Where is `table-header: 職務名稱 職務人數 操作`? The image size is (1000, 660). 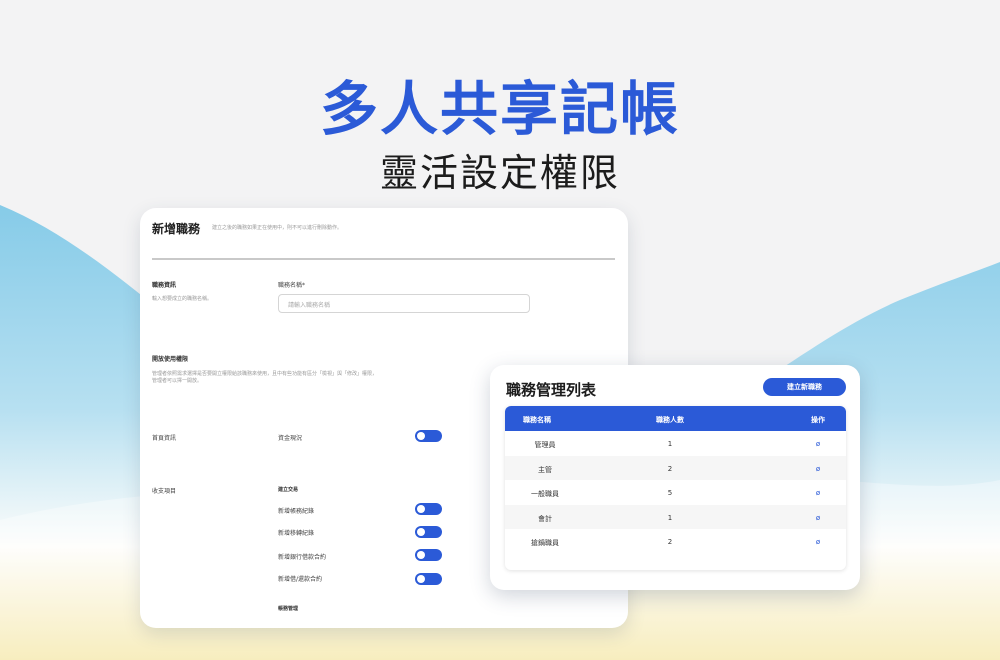
table-header: 職務名稱 職務人數 操作 is located at coordinates (675, 418).